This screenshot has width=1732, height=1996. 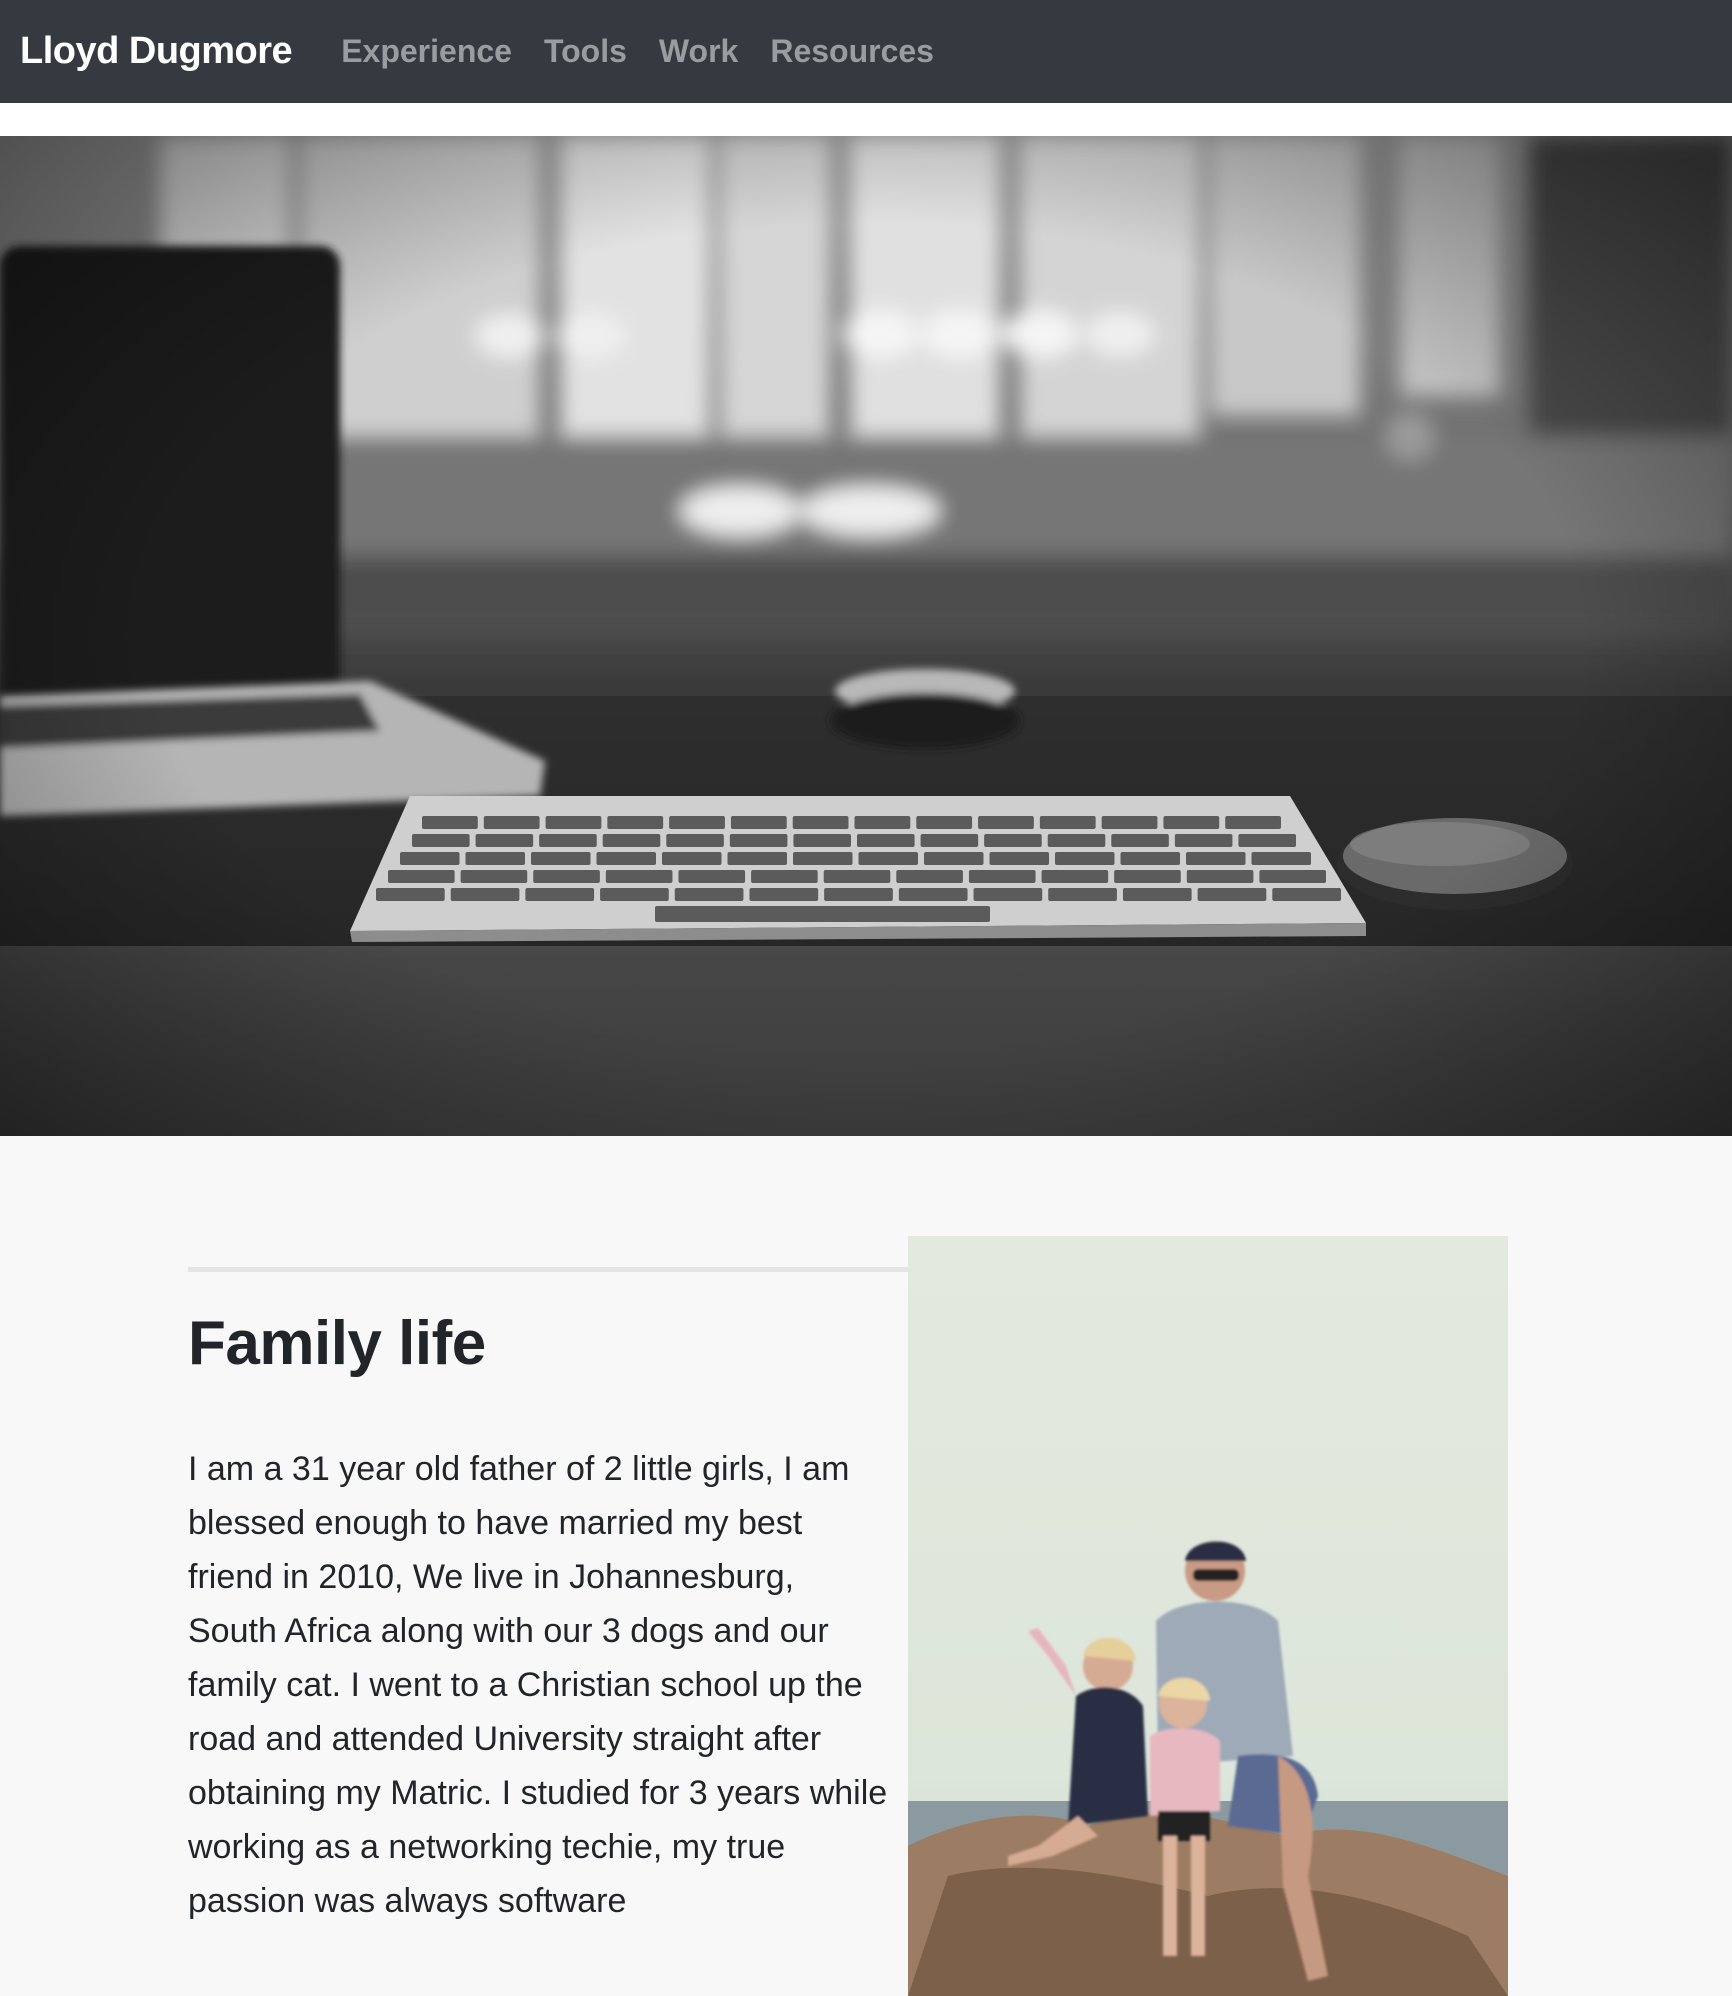 What do you see at coordinates (1208, 1616) in the screenshot?
I see `family-photo` at bounding box center [1208, 1616].